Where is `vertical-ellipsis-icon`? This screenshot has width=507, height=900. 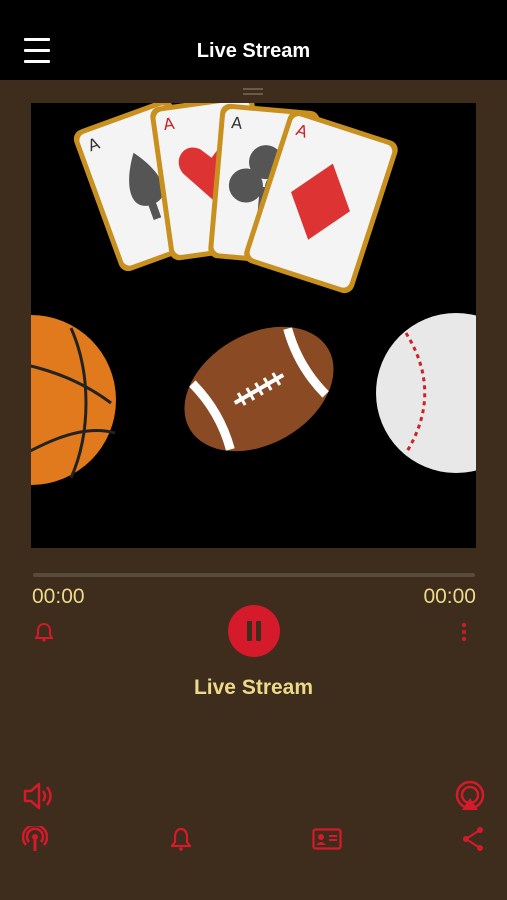
vertical-ellipsis-icon is located at coordinates (464, 632).